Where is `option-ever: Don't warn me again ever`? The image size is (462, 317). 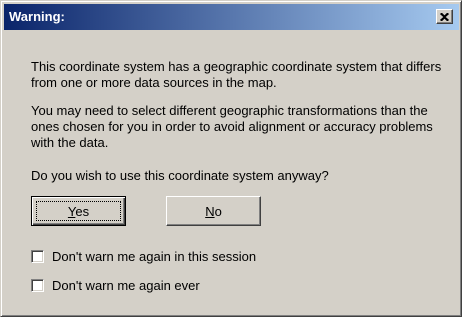
option-ever: Don't warn me again ever is located at coordinates (115, 285).